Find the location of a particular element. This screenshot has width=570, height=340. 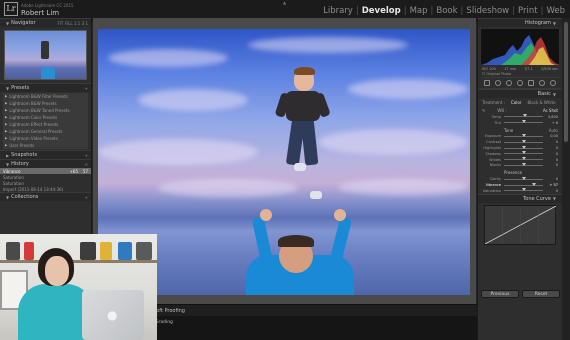

module-develop: Develop is located at coordinates (381, 11).